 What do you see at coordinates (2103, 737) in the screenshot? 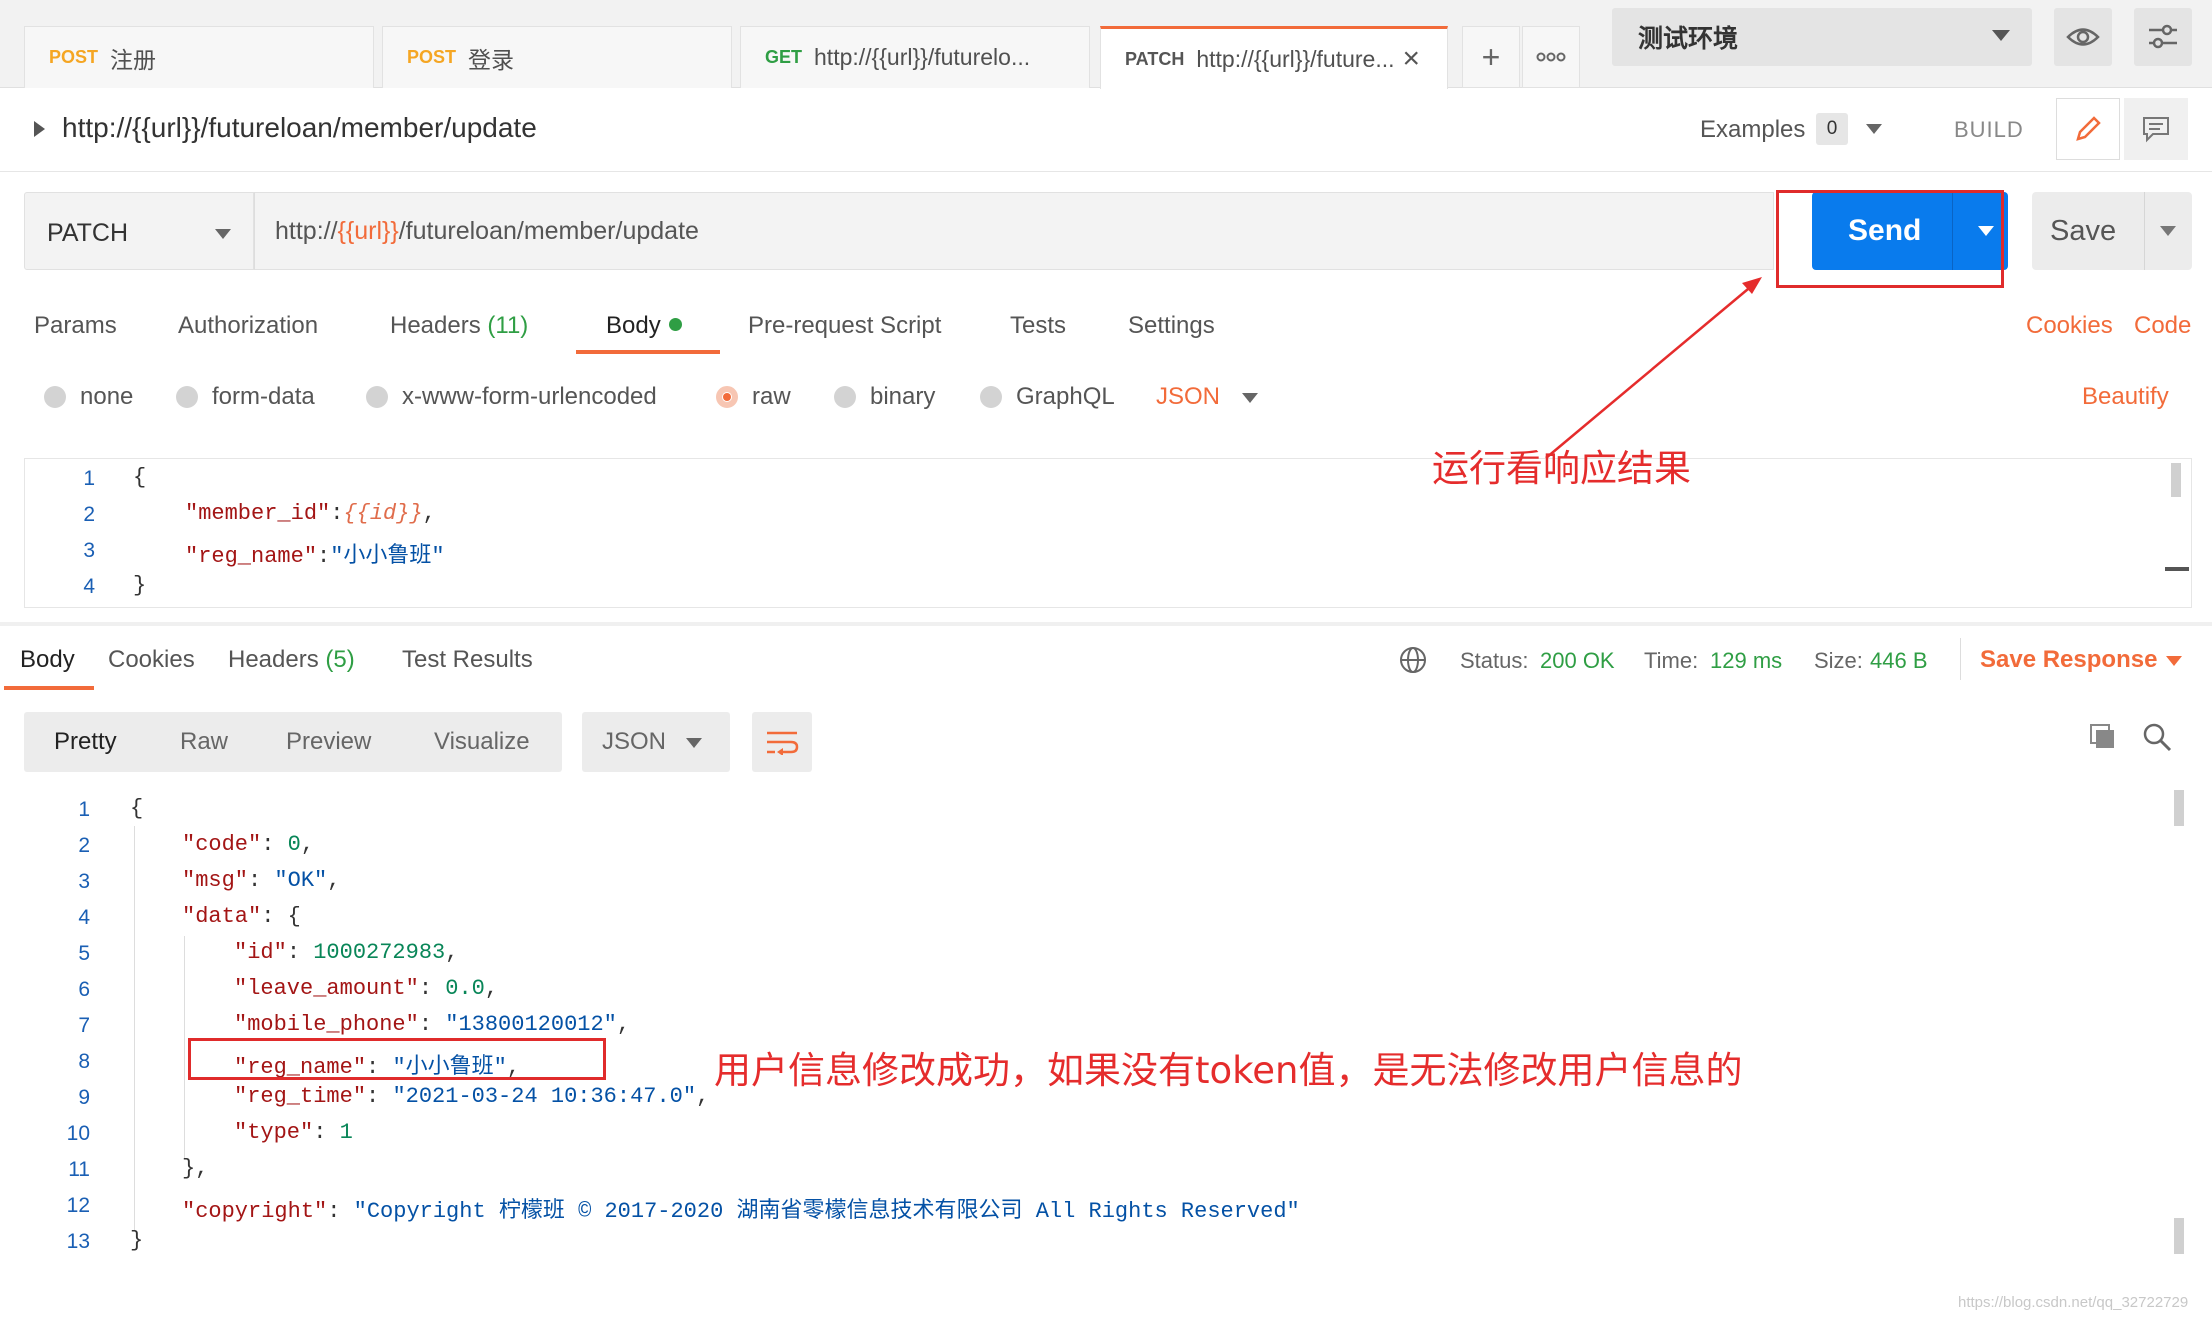
I see `copy-icon` at bounding box center [2103, 737].